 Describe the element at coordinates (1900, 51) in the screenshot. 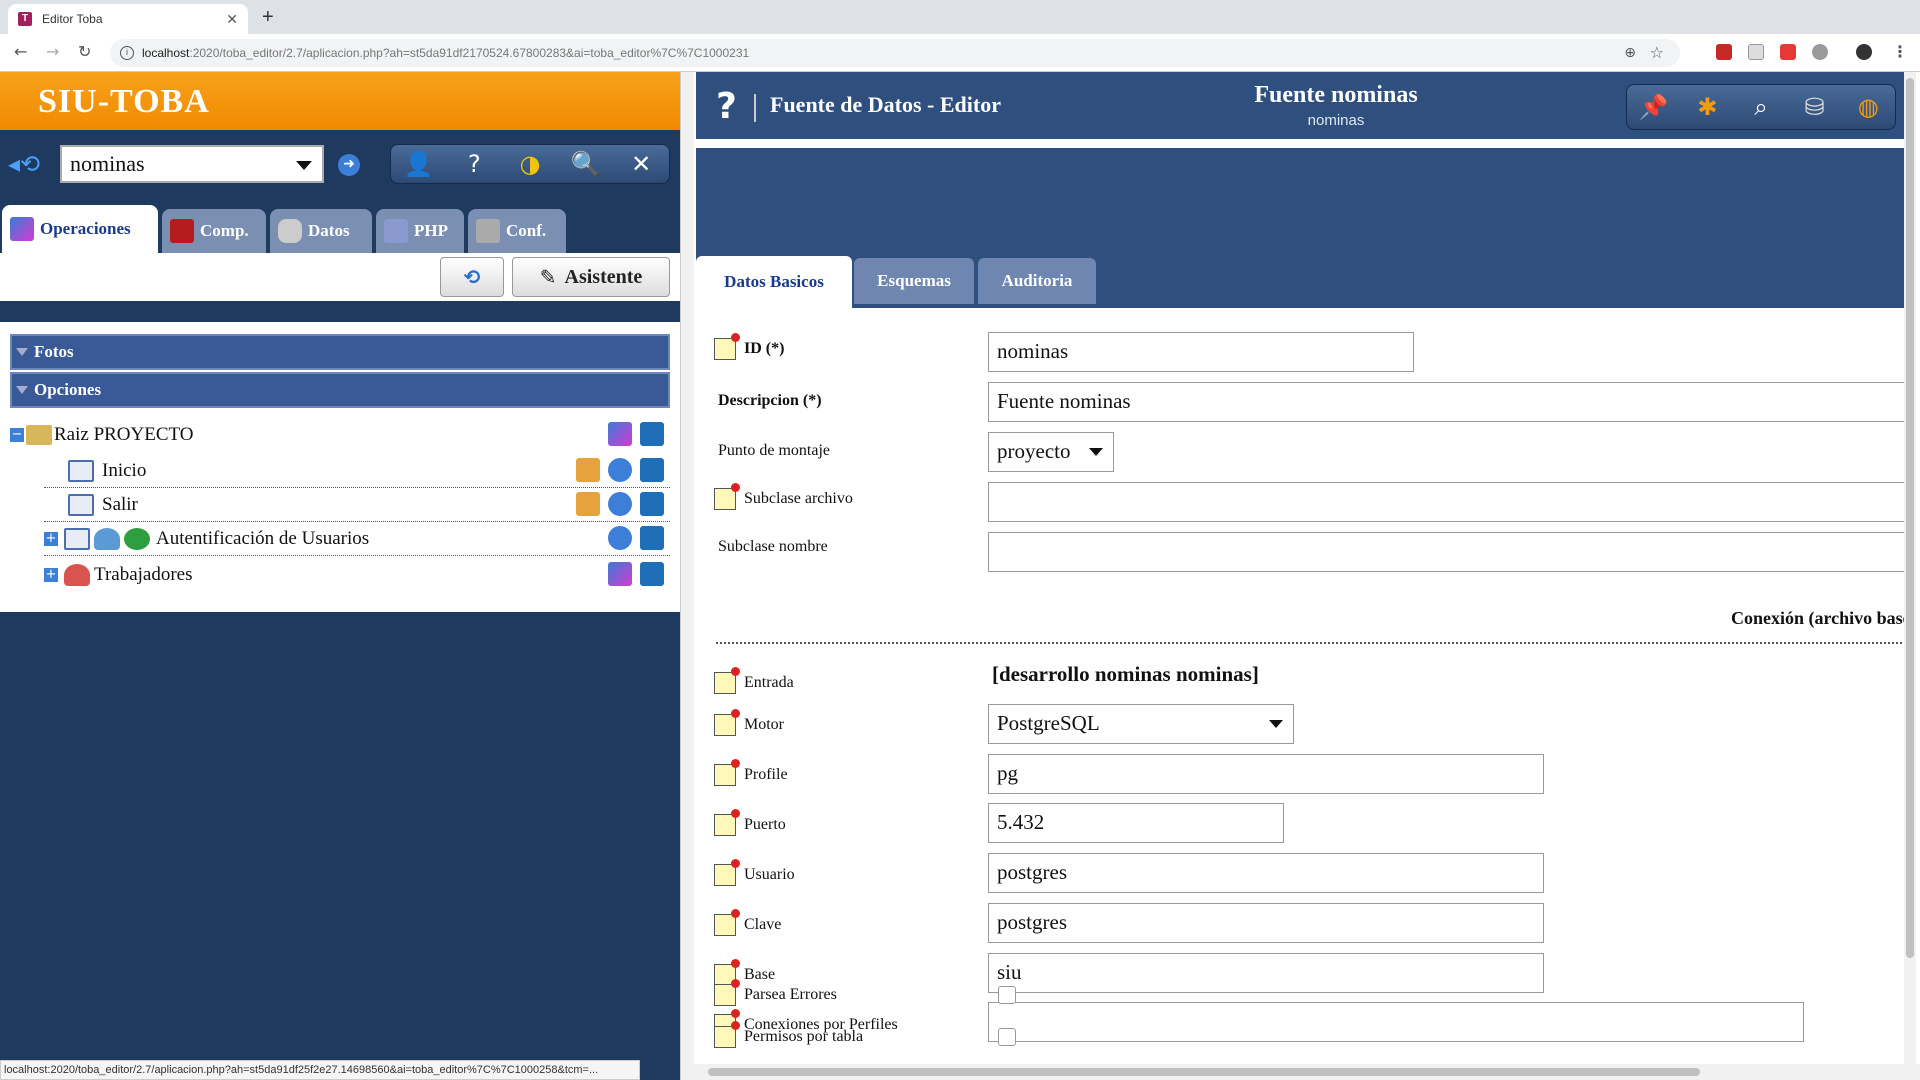

I see `browser-menu-icon: ⋮` at that location.